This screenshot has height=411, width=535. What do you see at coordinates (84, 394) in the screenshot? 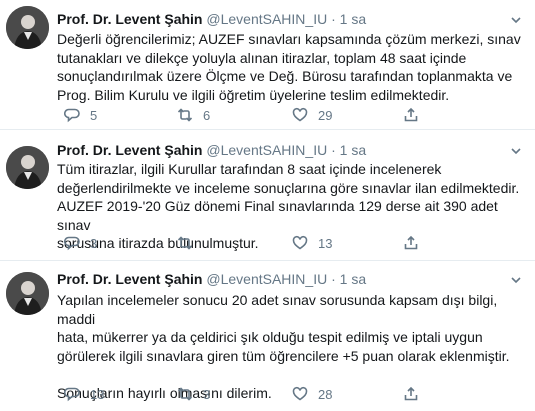
I see `reply-button: 13` at bounding box center [84, 394].